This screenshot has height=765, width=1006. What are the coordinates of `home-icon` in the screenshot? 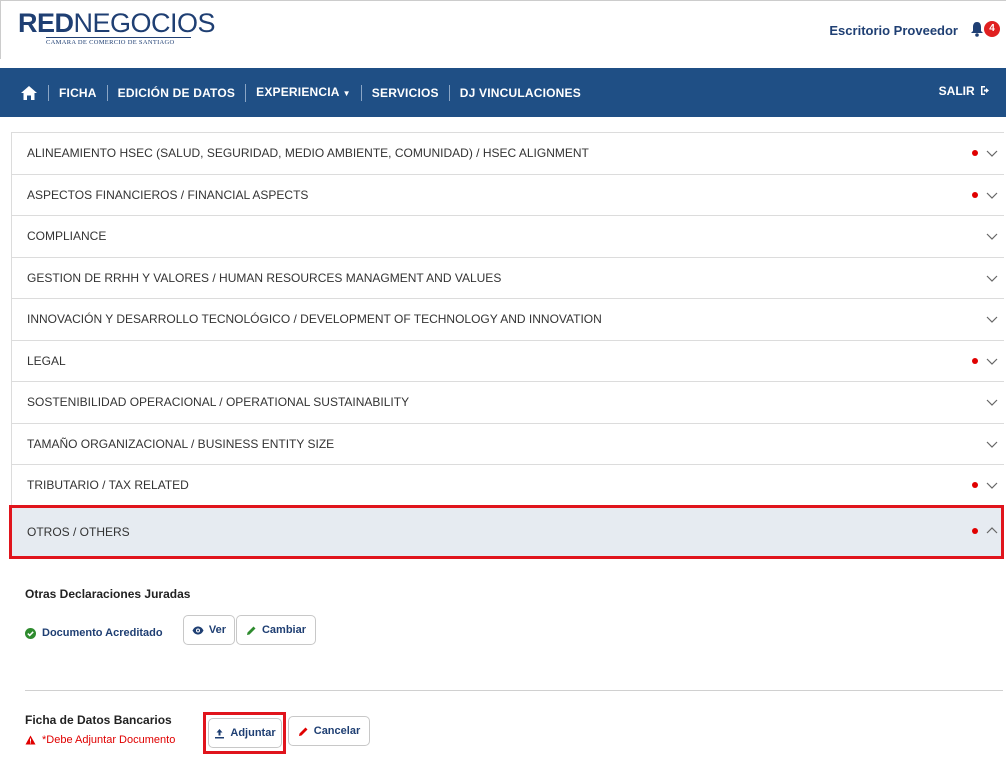 It's located at (29, 93).